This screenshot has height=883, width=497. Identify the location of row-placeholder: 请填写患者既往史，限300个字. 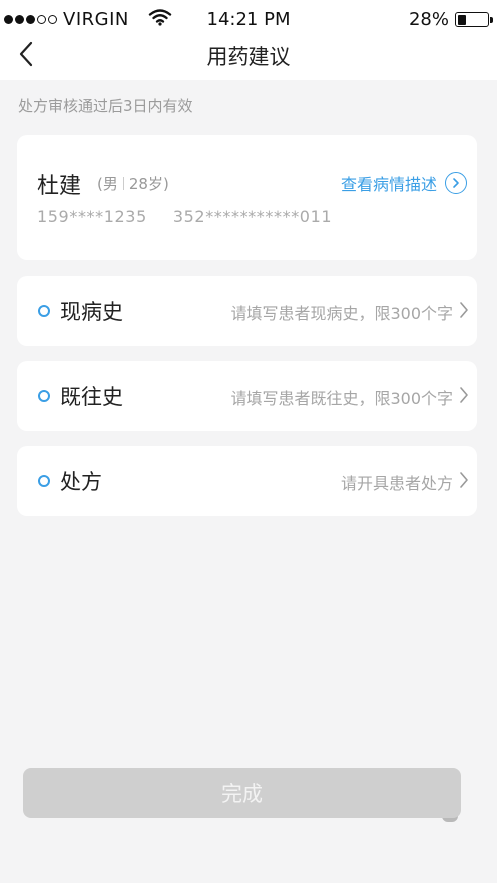
(349, 397).